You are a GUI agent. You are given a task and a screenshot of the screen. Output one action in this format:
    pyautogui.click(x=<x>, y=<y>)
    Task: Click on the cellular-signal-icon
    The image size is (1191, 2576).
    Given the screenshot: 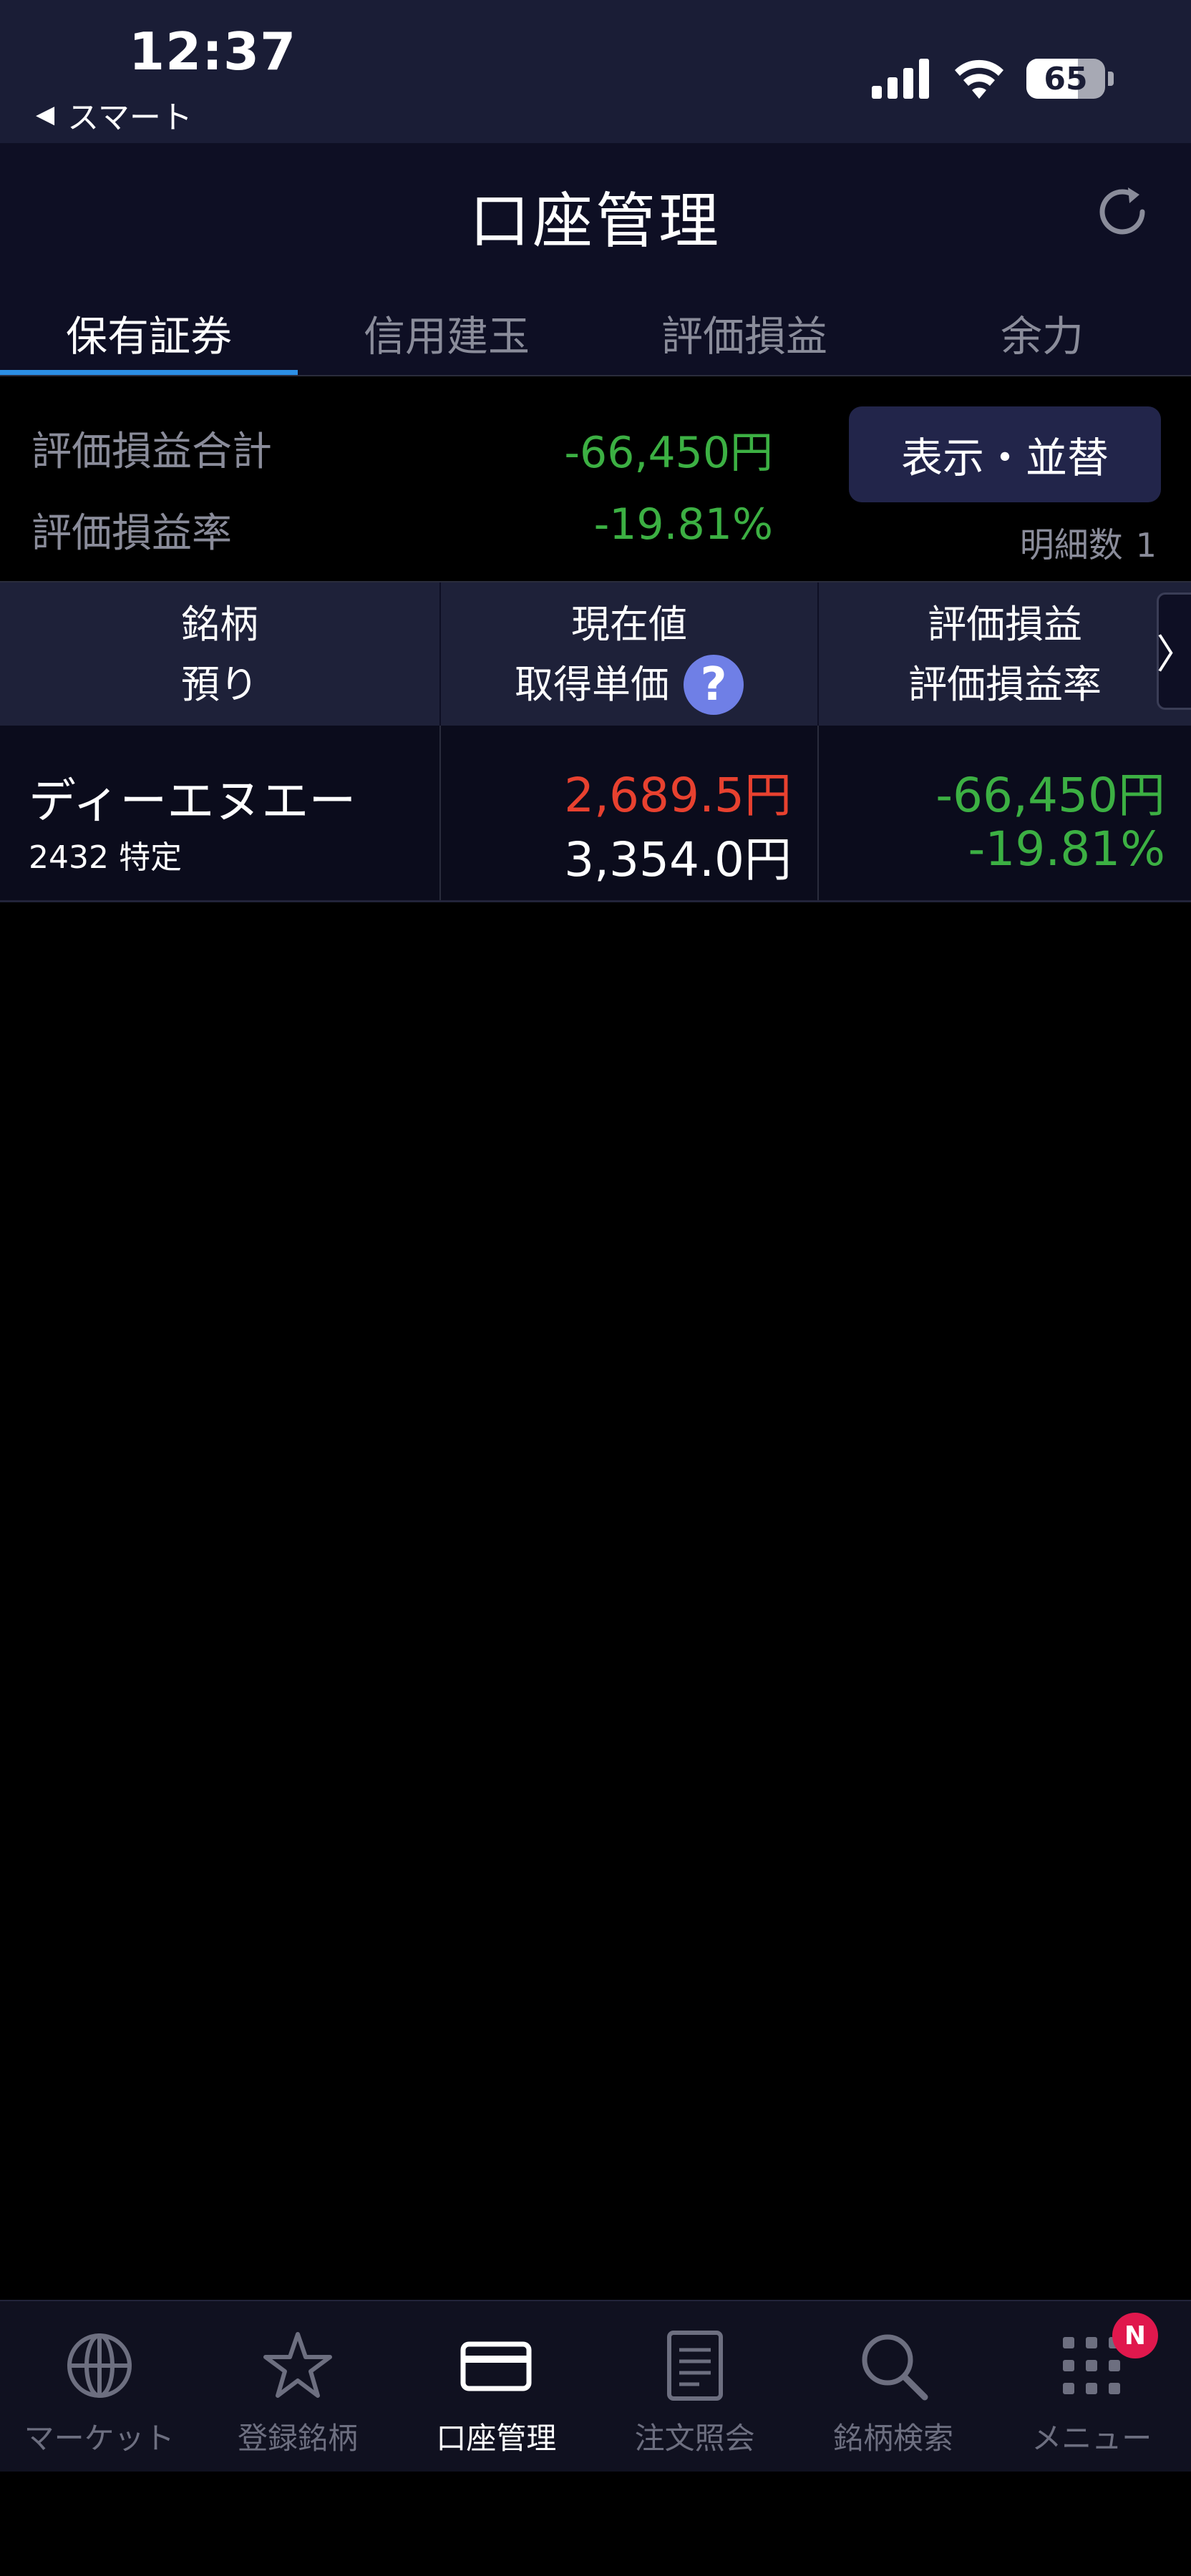 What is the action you would take?
    pyautogui.click(x=900, y=79)
    